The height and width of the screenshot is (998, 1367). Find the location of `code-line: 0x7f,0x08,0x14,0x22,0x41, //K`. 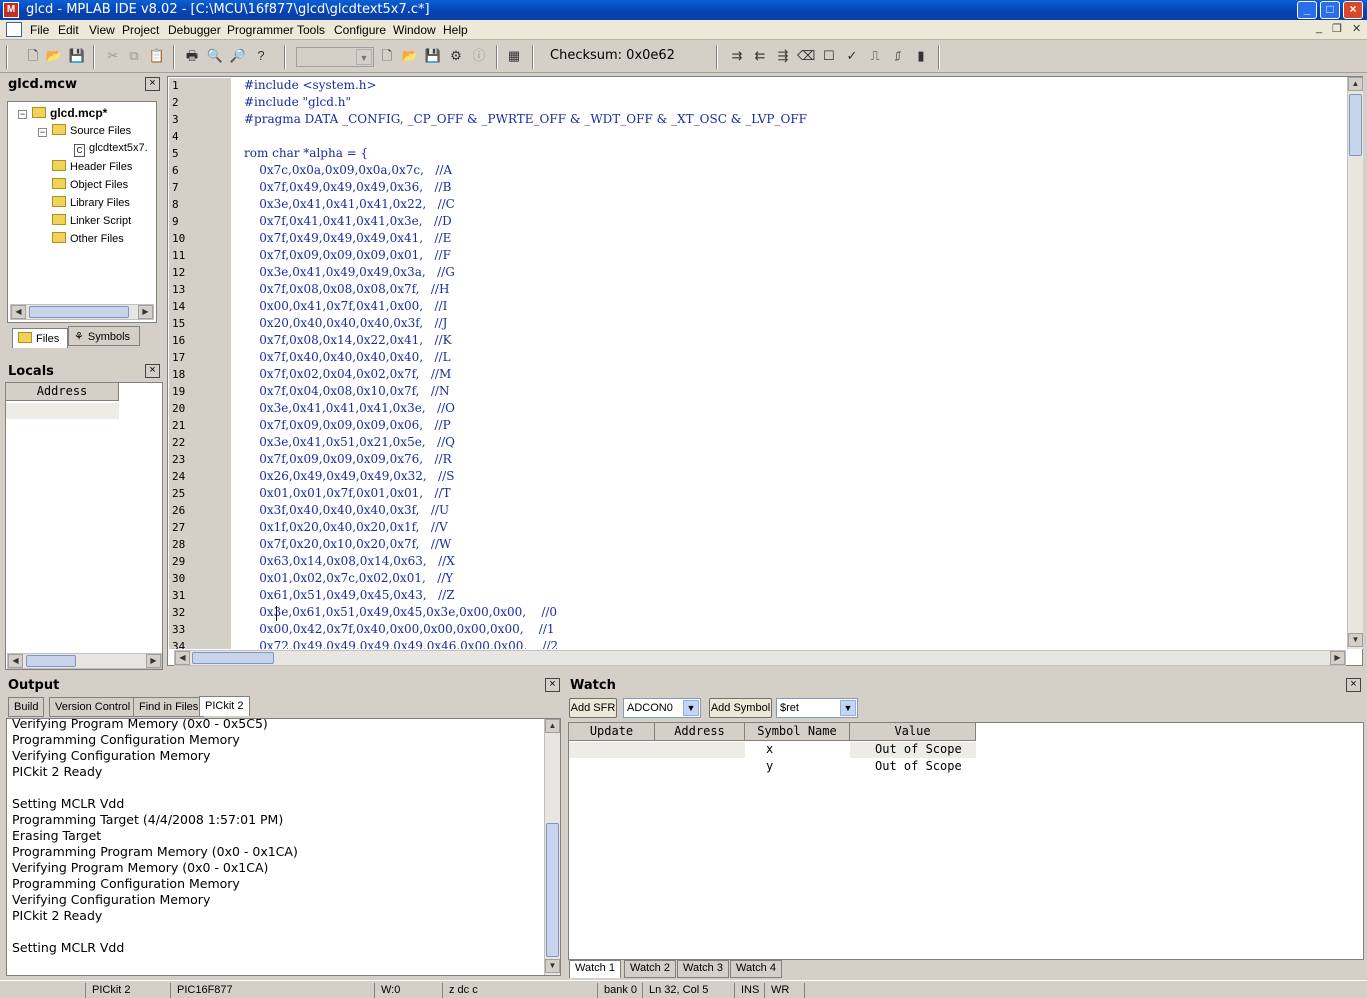

code-line: 0x7f,0x08,0x14,0x22,0x41, //K is located at coordinates (347, 340).